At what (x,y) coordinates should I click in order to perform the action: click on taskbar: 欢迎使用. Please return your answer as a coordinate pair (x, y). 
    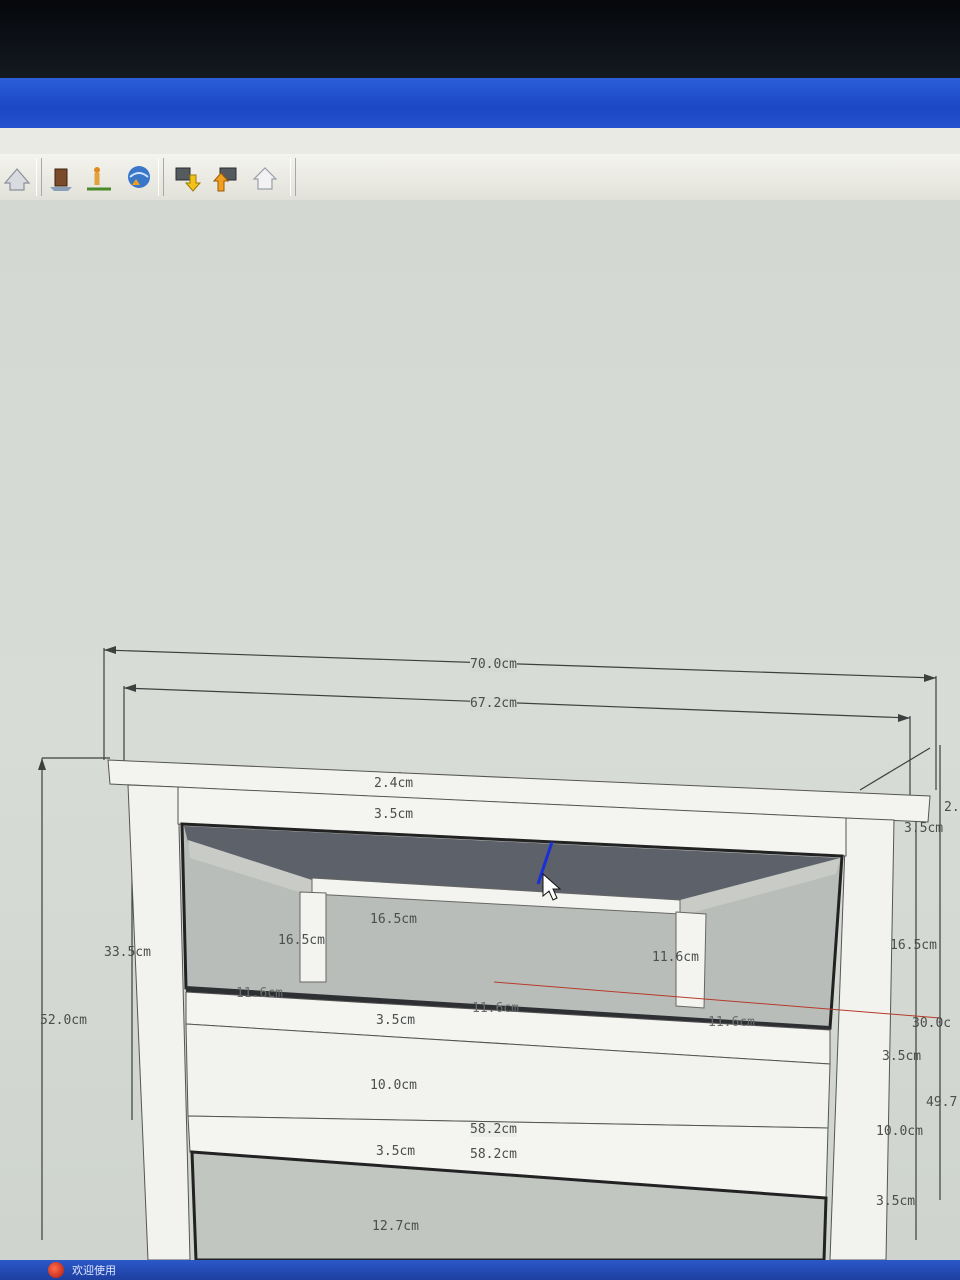
    Looking at the image, I should click on (480, 1270).